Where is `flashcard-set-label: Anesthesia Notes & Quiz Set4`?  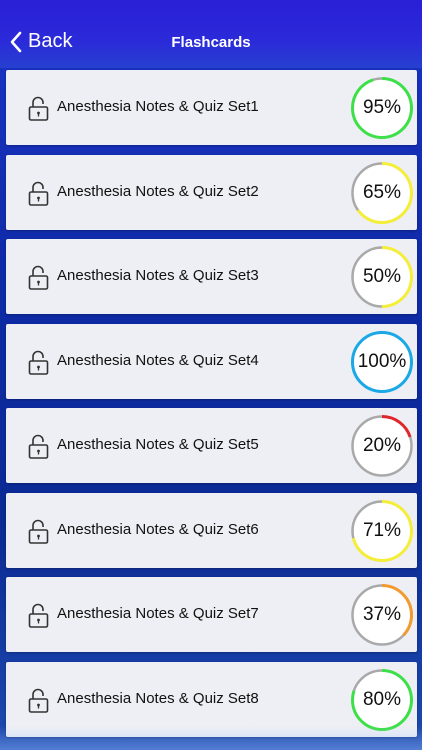
flashcard-set-label: Anesthesia Notes & Quiz Set4 is located at coordinates (158, 360).